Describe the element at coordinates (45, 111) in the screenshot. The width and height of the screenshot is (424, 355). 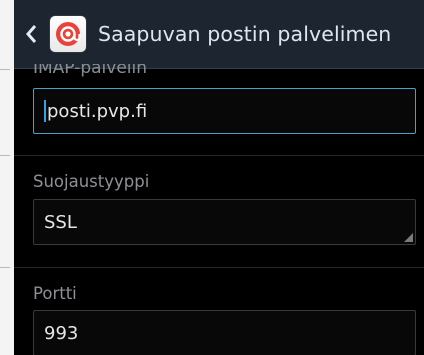
I see `text-cursor` at that location.